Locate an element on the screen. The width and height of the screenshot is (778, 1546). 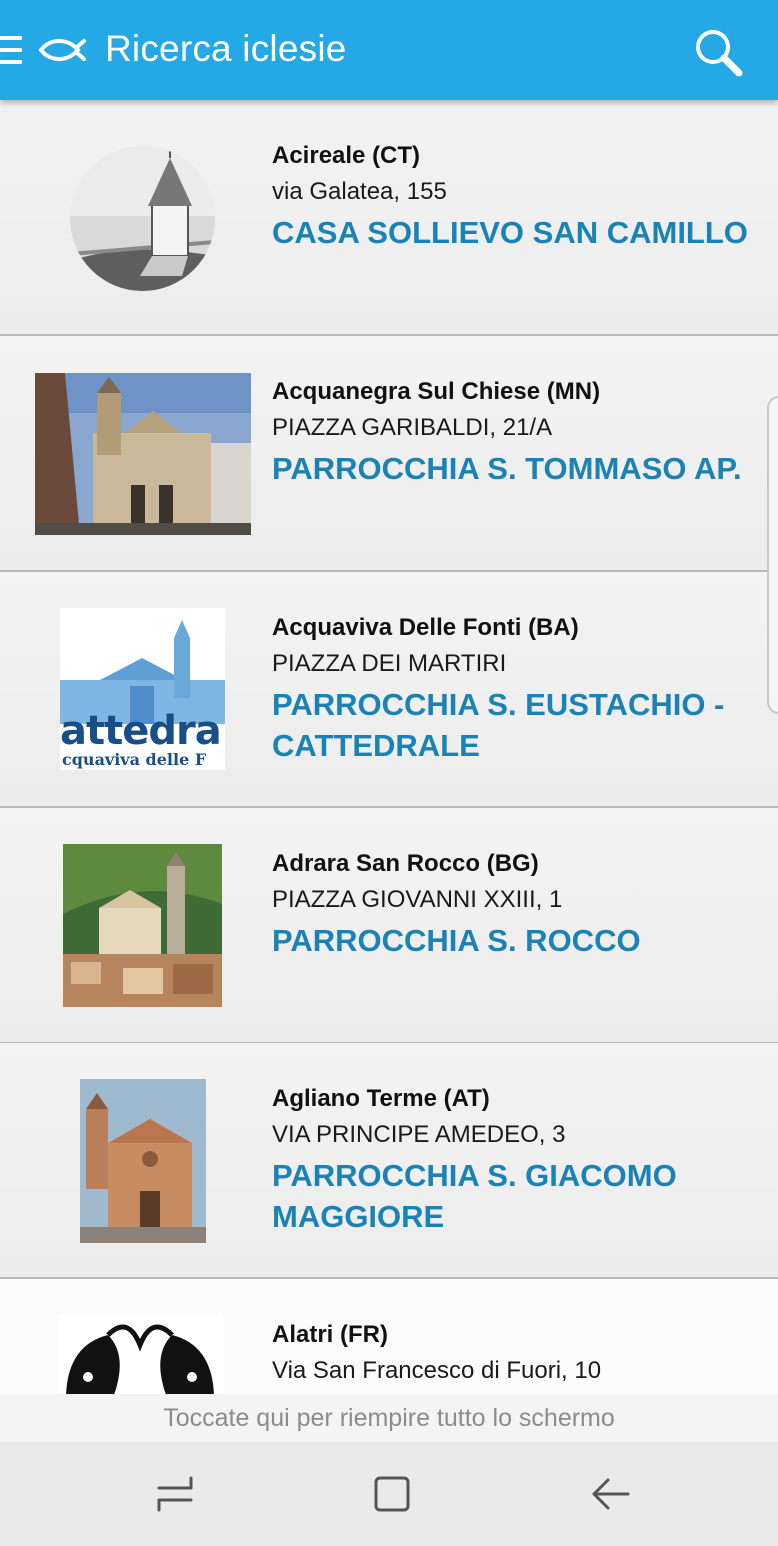
cathedral-logo-subtext: cquaviva delle F is located at coordinates (134, 759).